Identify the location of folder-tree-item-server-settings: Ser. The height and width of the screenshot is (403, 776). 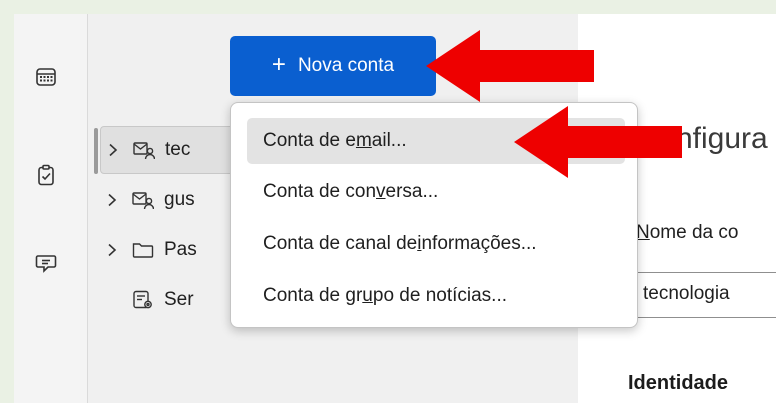
(147, 300).